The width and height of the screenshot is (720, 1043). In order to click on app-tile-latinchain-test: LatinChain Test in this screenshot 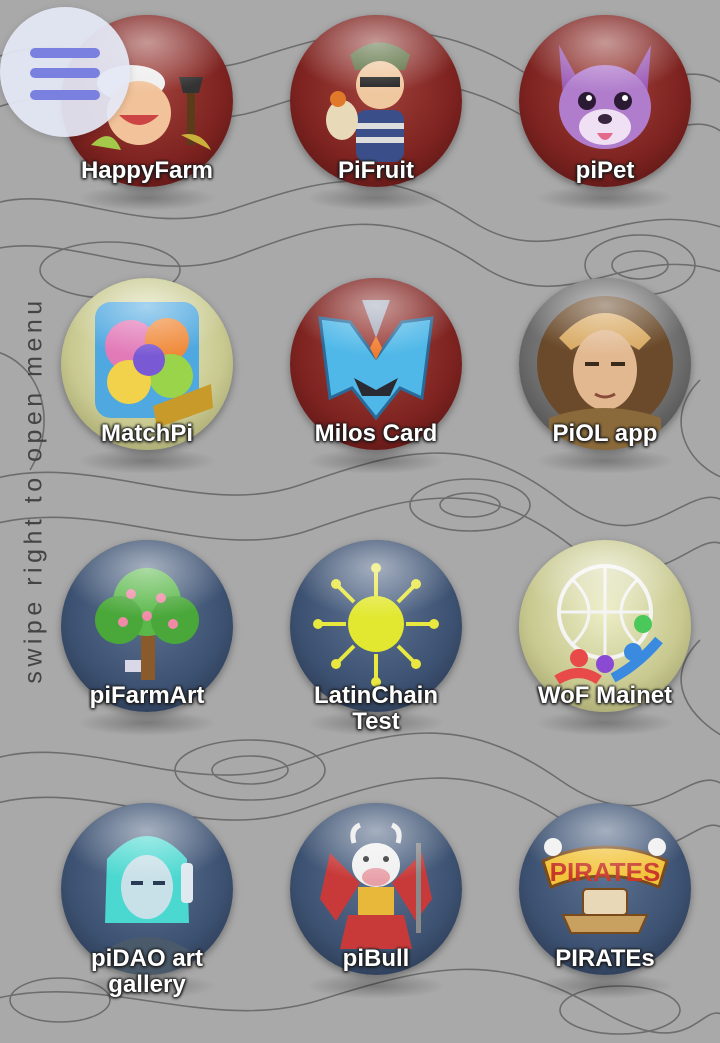, I will do `click(376, 638)`.